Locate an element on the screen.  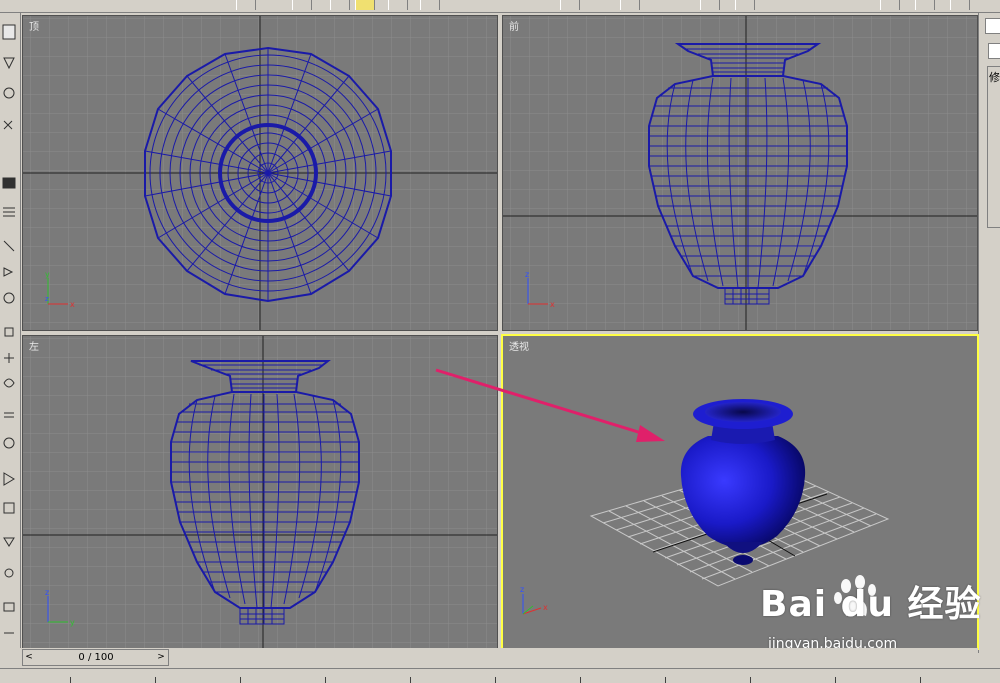
baidu-watermark: Bai du 经验 jingyan.baidu.com is located at coordinates (870, 615).